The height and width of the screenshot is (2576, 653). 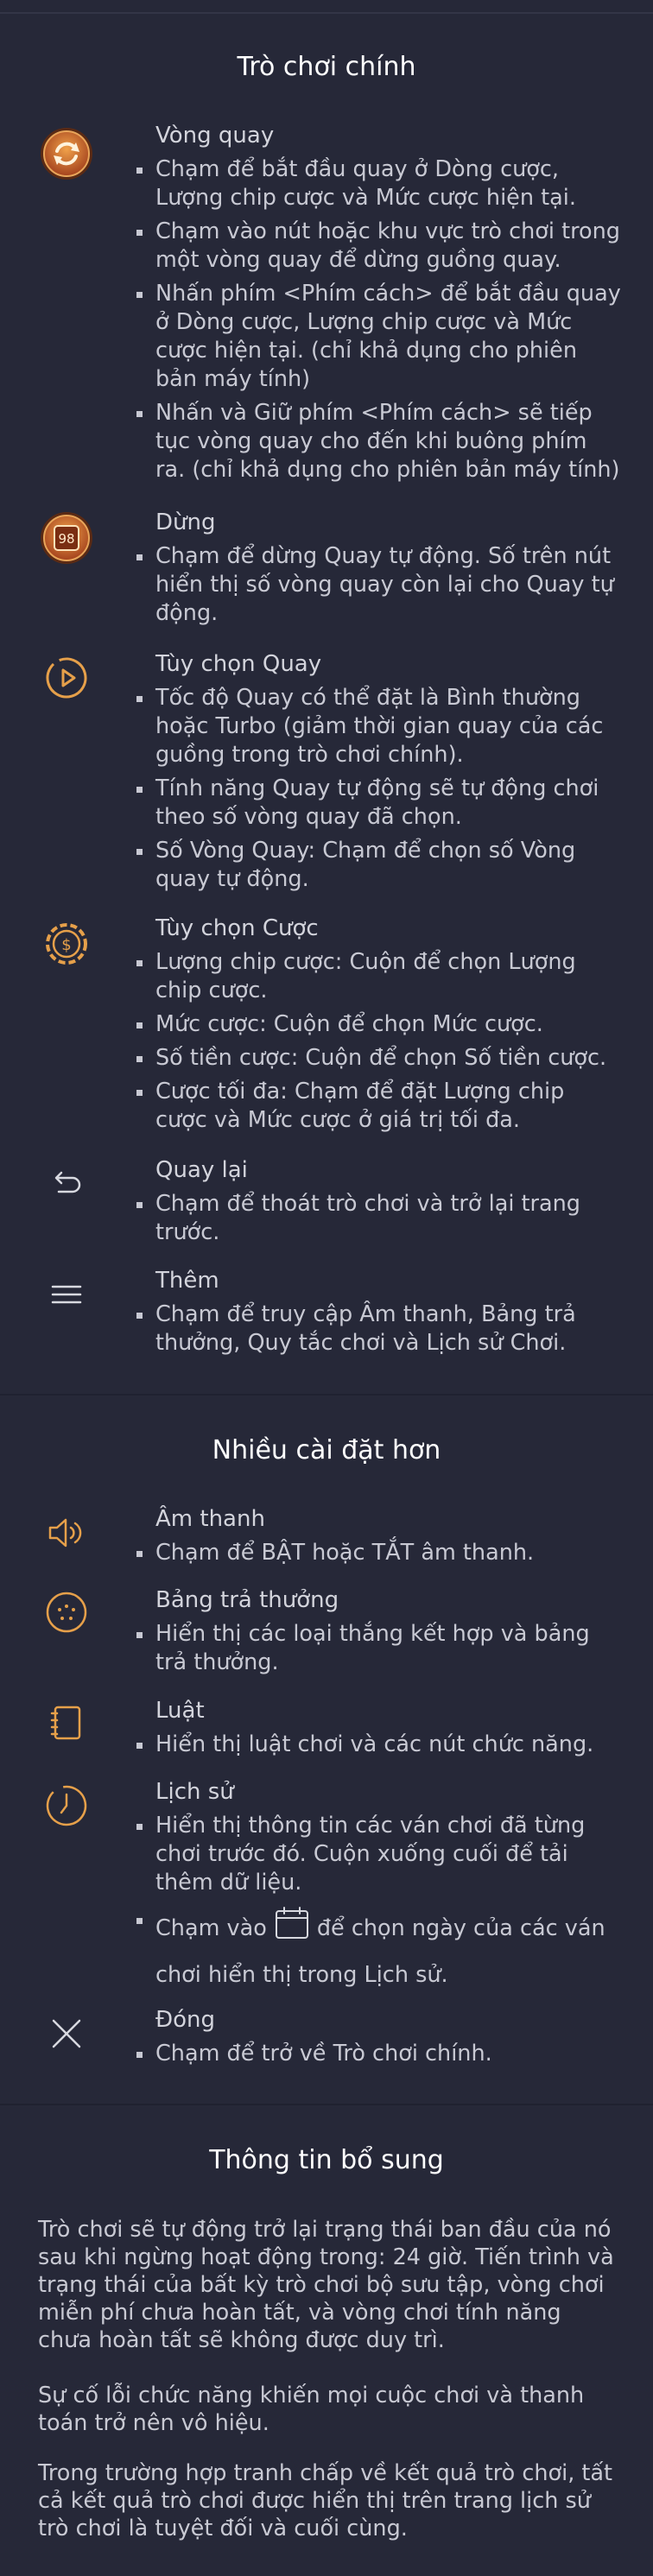 I want to click on top-edge, so click(x=326, y=7).